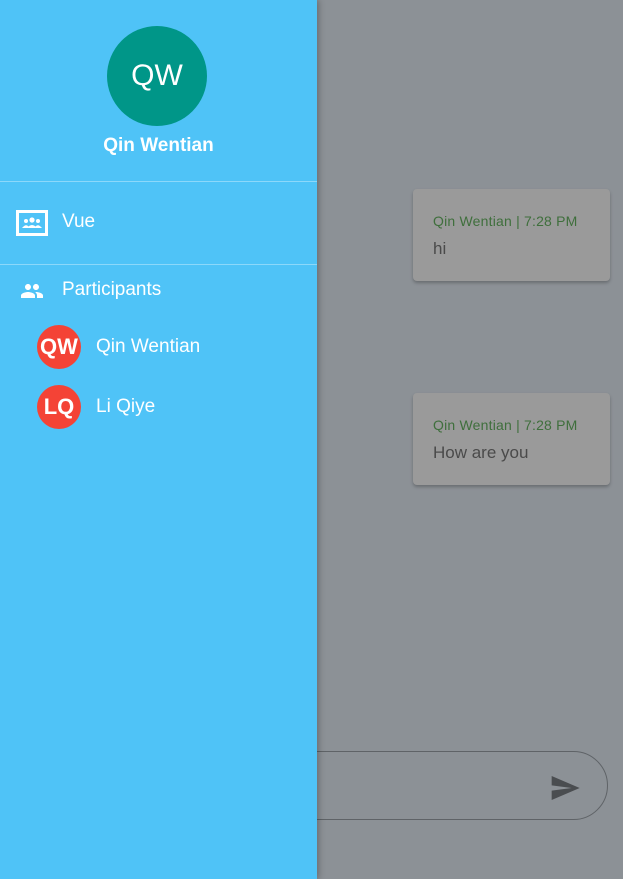 The width and height of the screenshot is (623, 879). What do you see at coordinates (32, 291) in the screenshot?
I see `people-icon` at bounding box center [32, 291].